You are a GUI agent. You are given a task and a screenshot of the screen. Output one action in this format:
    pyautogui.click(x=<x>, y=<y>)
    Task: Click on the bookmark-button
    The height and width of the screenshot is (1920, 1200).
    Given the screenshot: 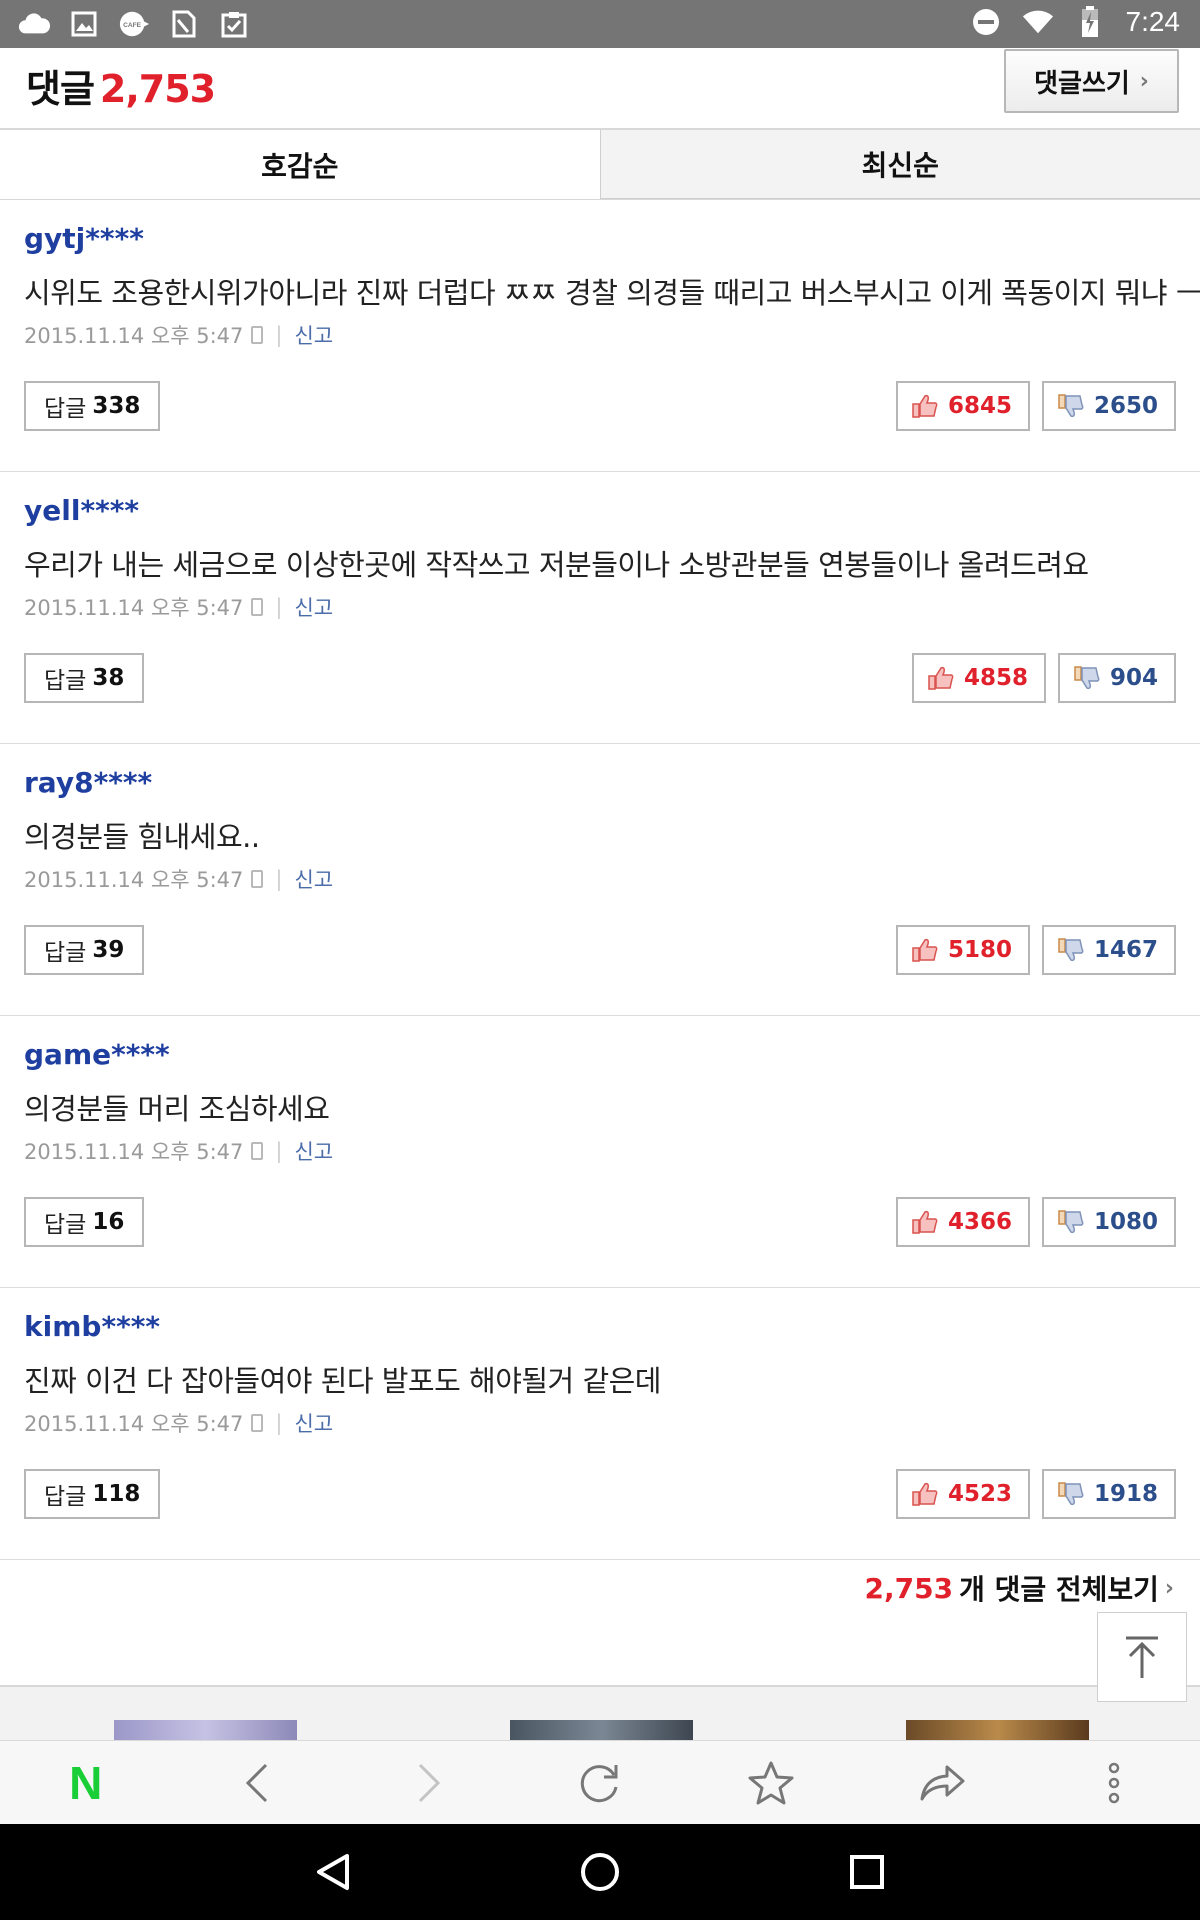 What is the action you would take?
    pyautogui.click(x=771, y=1783)
    